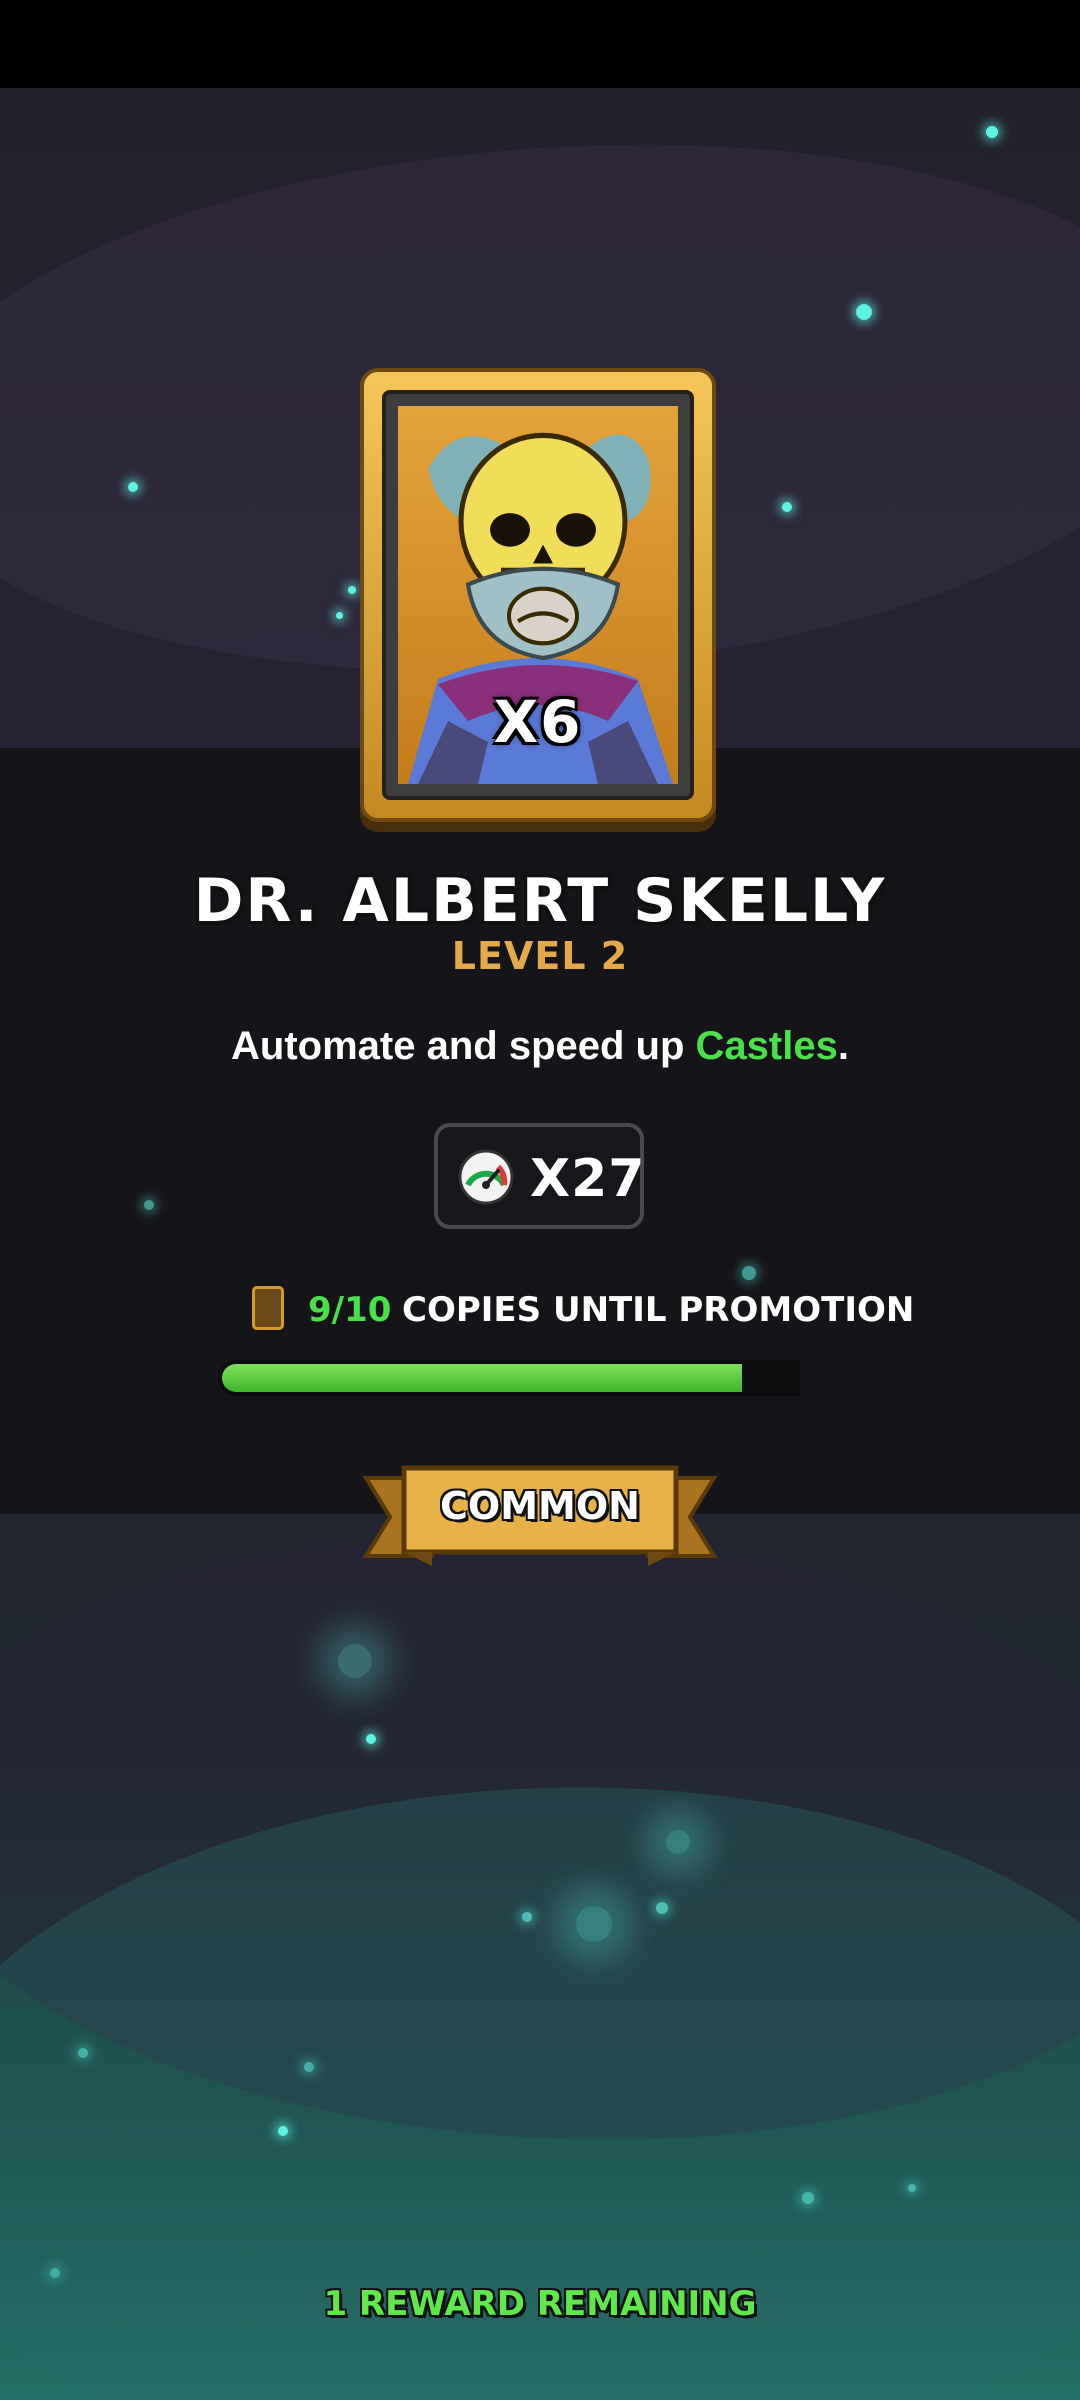 The image size is (1080, 2400). I want to click on description-highlight: Castles, so click(766, 1046).